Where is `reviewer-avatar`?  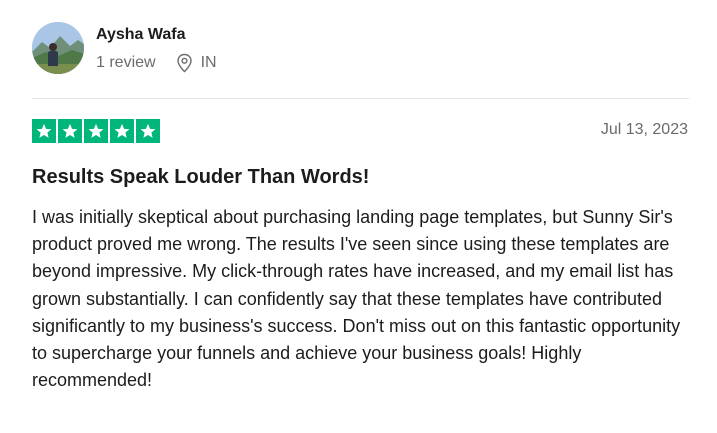 reviewer-avatar is located at coordinates (58, 48).